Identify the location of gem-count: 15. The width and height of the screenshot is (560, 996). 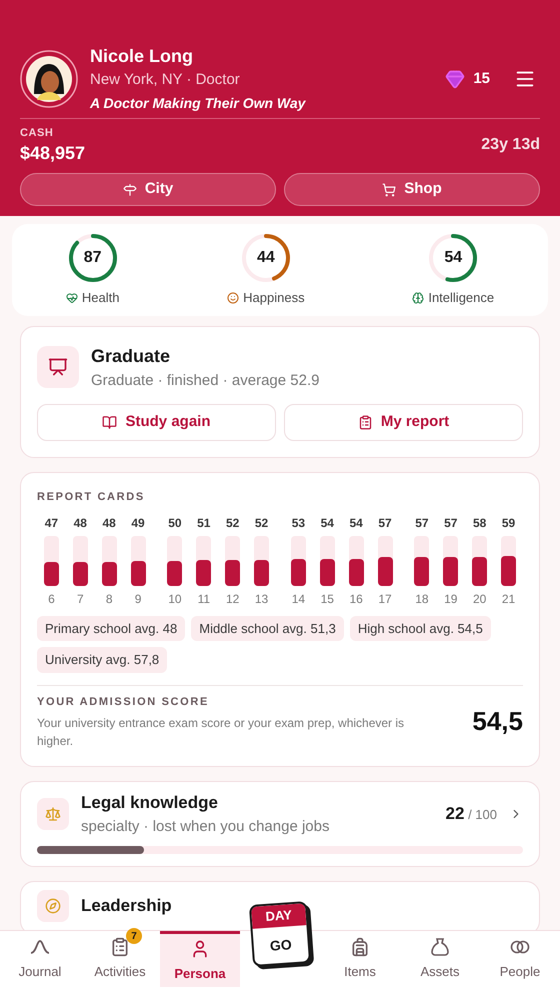
(481, 78).